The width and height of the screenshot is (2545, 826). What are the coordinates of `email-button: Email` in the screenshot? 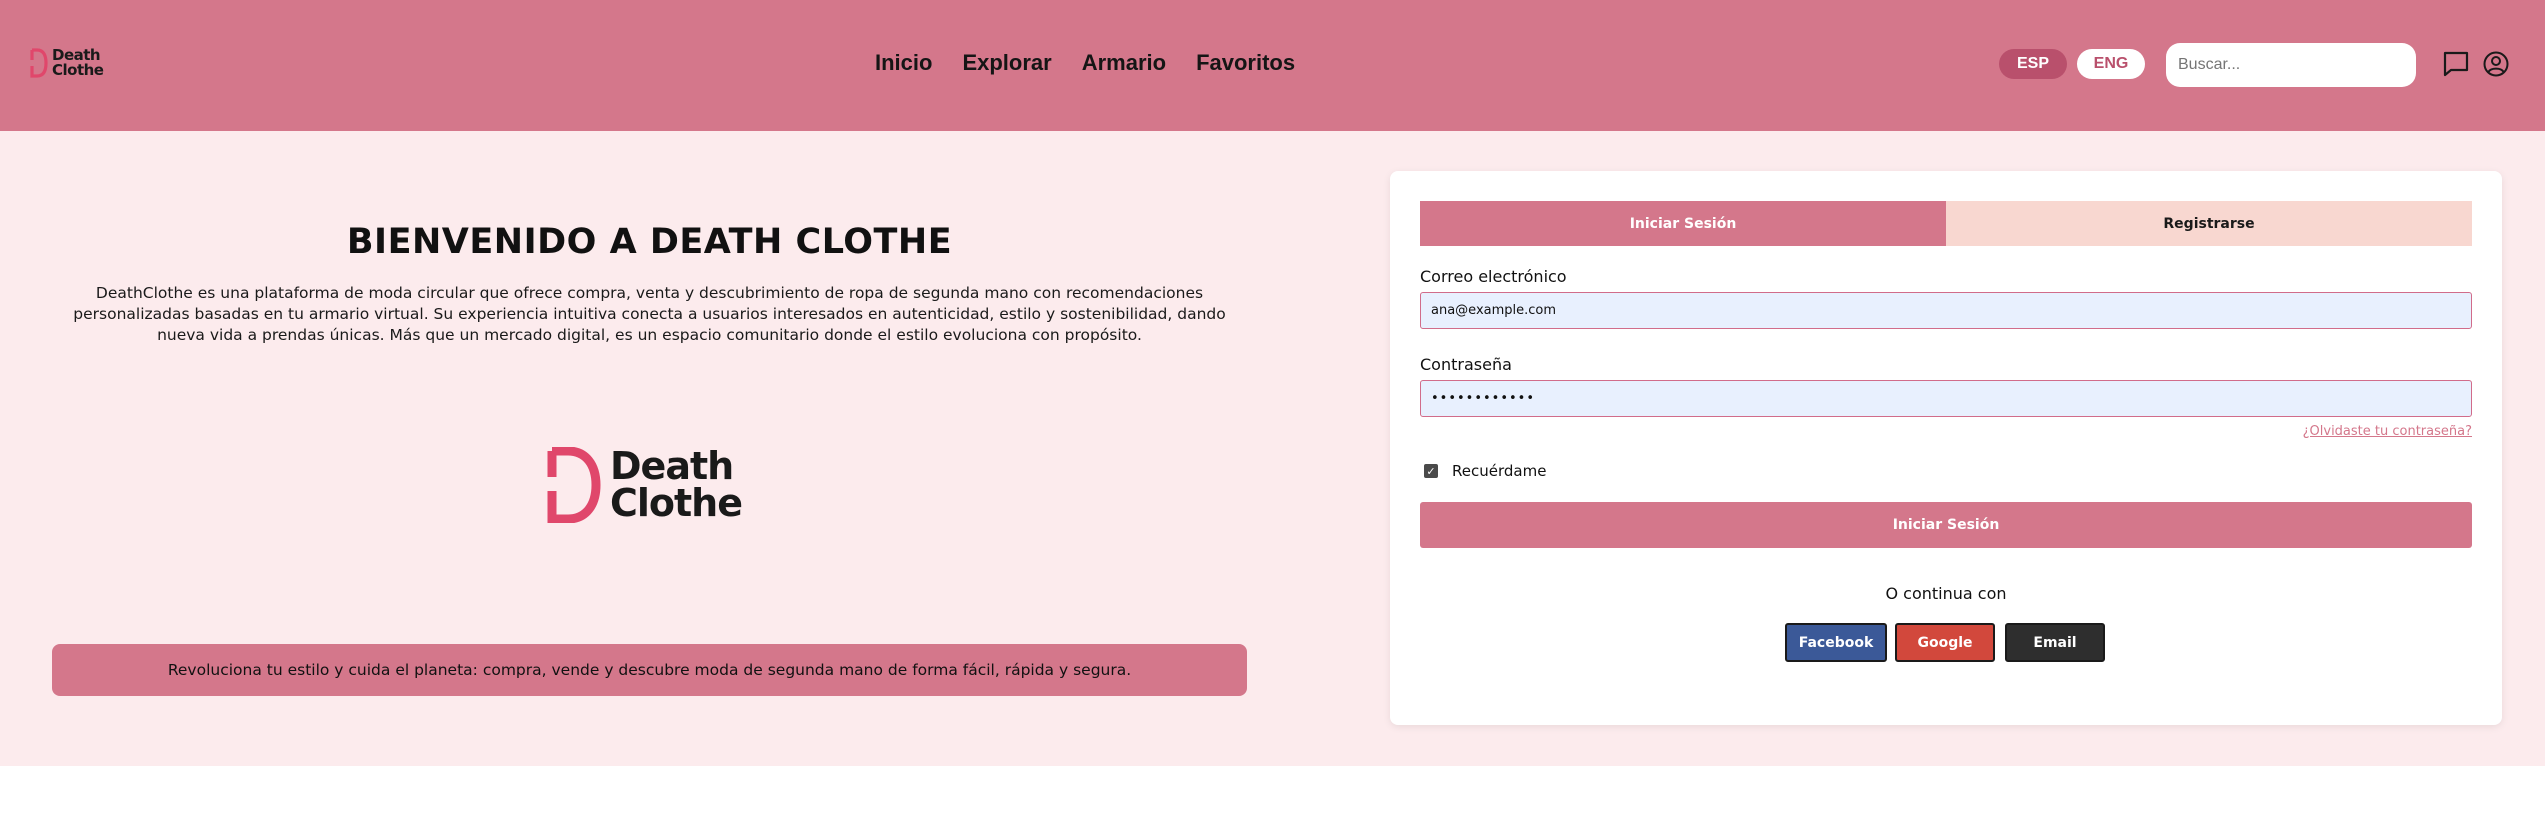 It's located at (2055, 642).